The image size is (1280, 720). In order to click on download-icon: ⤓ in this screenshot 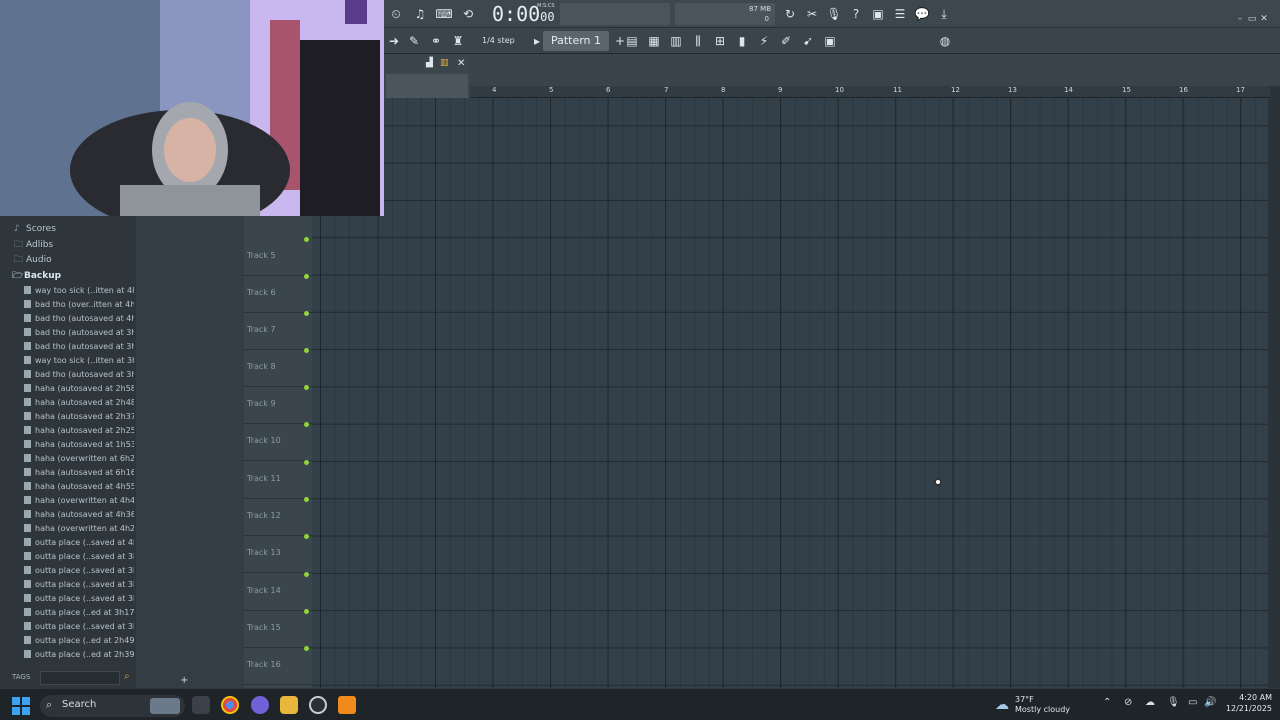, I will do `click(944, 14)`.